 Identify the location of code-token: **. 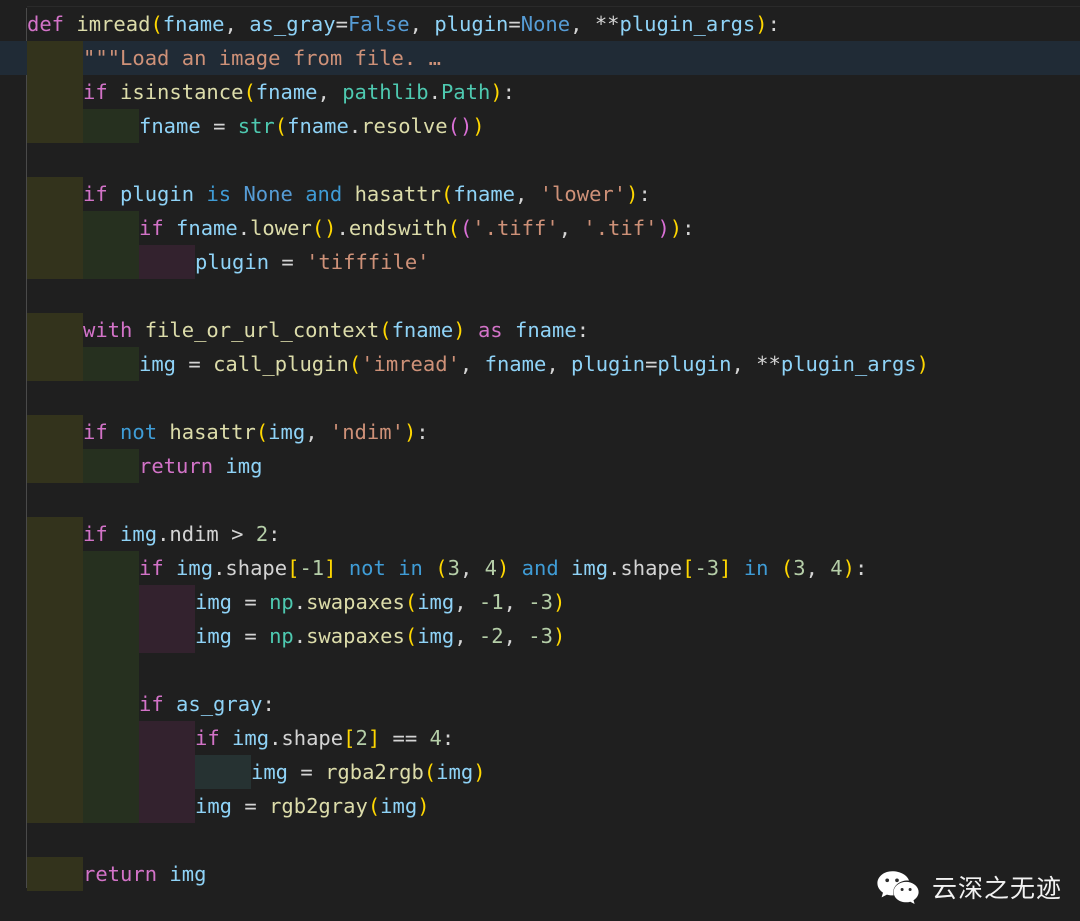
(607, 24).